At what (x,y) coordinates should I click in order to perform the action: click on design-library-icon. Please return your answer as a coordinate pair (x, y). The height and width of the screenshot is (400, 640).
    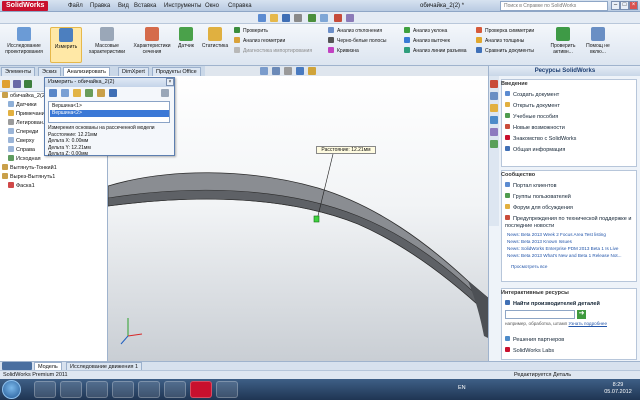
    Looking at the image, I should click on (494, 96).